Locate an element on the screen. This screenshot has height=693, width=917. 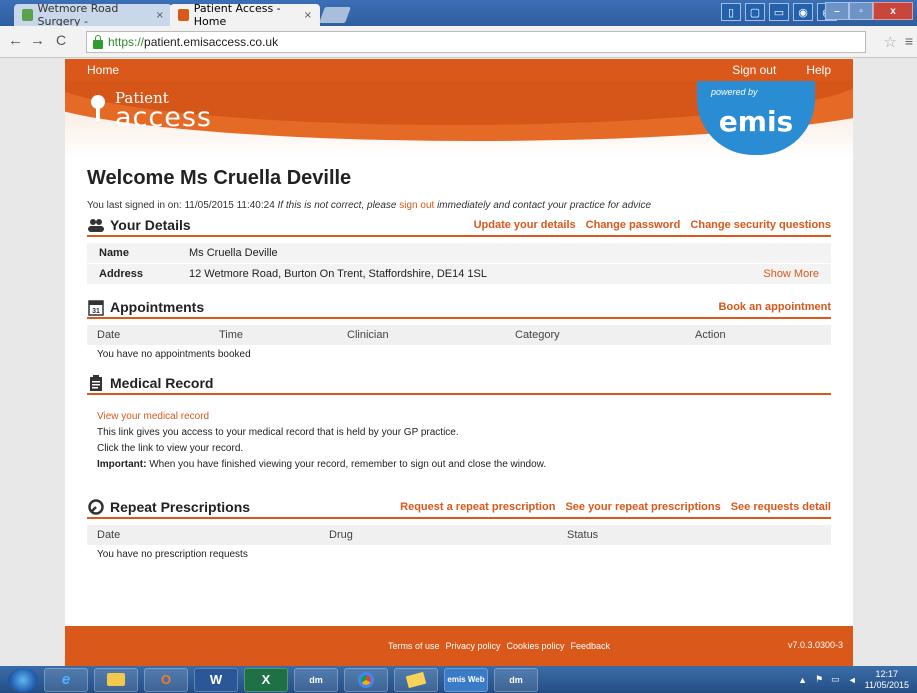
clock-time: 12:17 is located at coordinates (887, 673).